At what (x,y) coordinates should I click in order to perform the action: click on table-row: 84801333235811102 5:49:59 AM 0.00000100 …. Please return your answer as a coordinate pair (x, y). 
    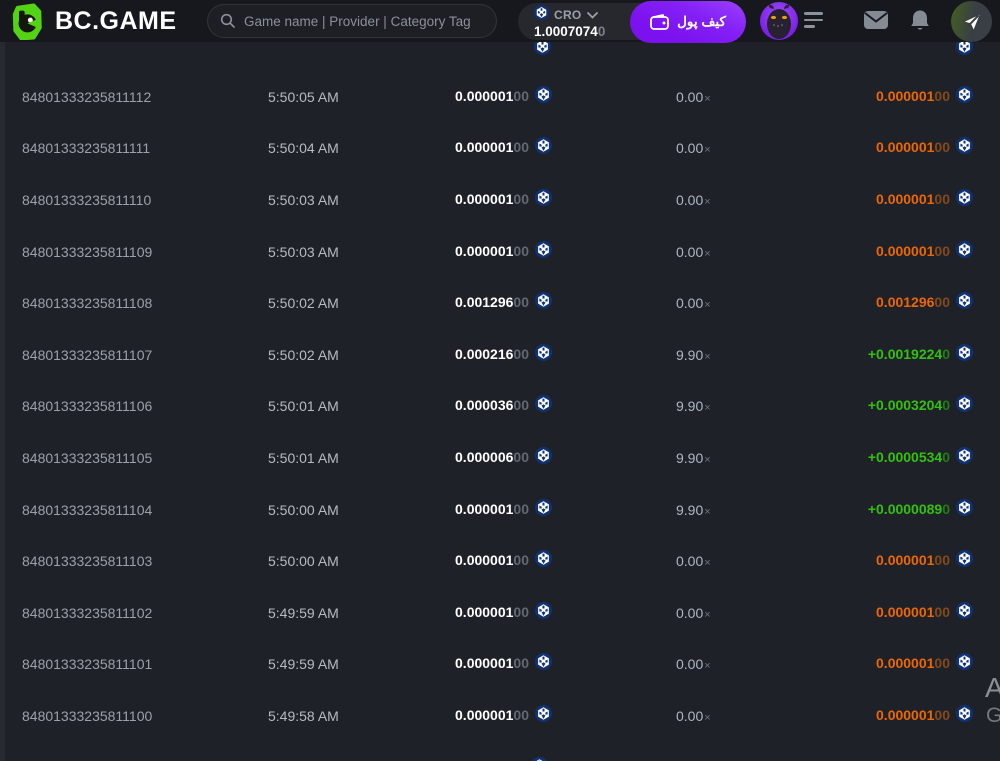
    Looking at the image, I should click on (500, 613).